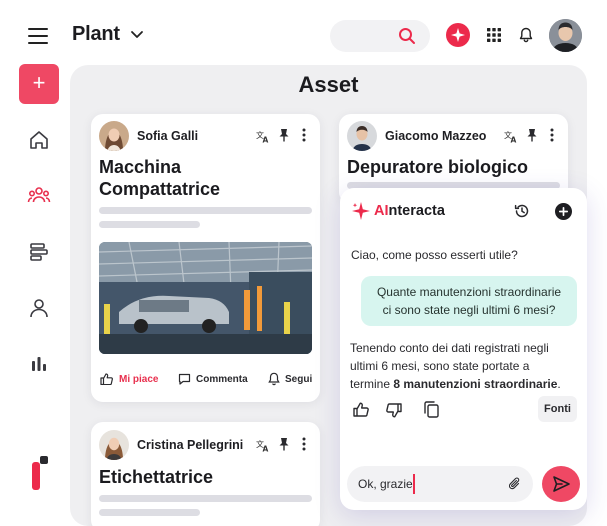  I want to click on user-avatar, so click(565, 35).